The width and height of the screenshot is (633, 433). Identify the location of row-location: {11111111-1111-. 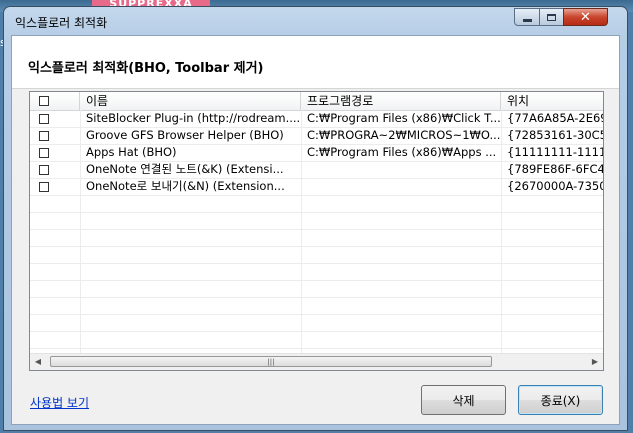
(555, 152).